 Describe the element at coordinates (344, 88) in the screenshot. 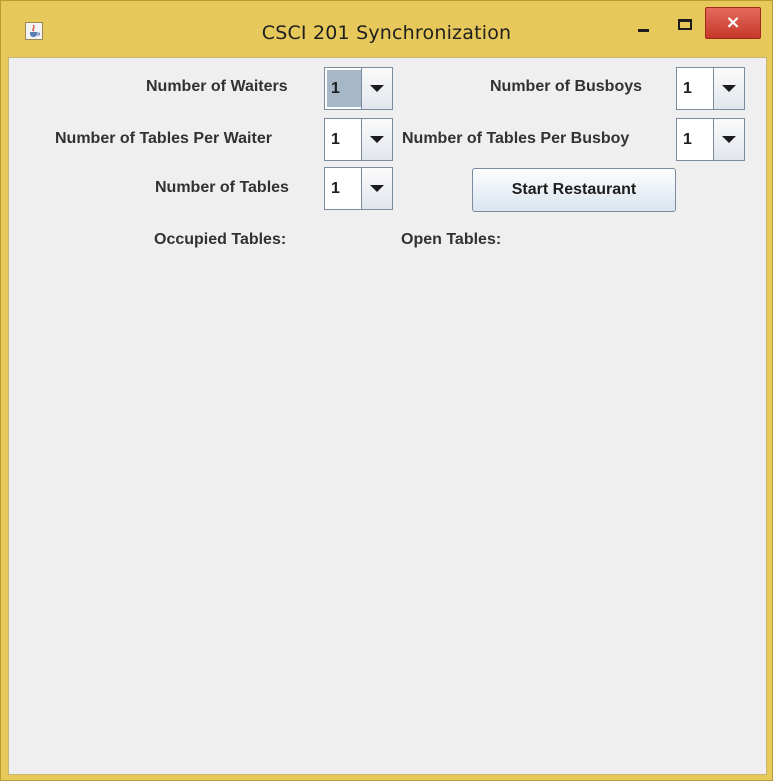

I see `waiters-value: 1` at that location.